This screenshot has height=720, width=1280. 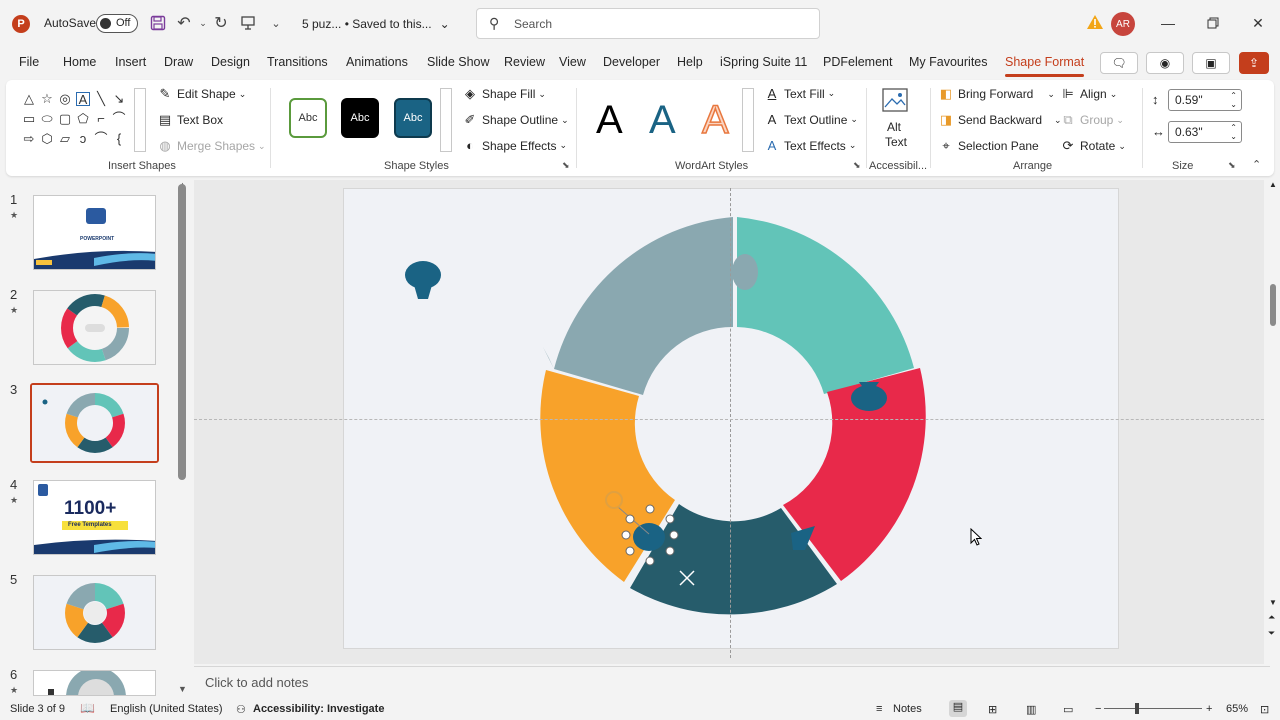 What do you see at coordinates (1153, 708) in the screenshot?
I see `zoom-slider` at bounding box center [1153, 708].